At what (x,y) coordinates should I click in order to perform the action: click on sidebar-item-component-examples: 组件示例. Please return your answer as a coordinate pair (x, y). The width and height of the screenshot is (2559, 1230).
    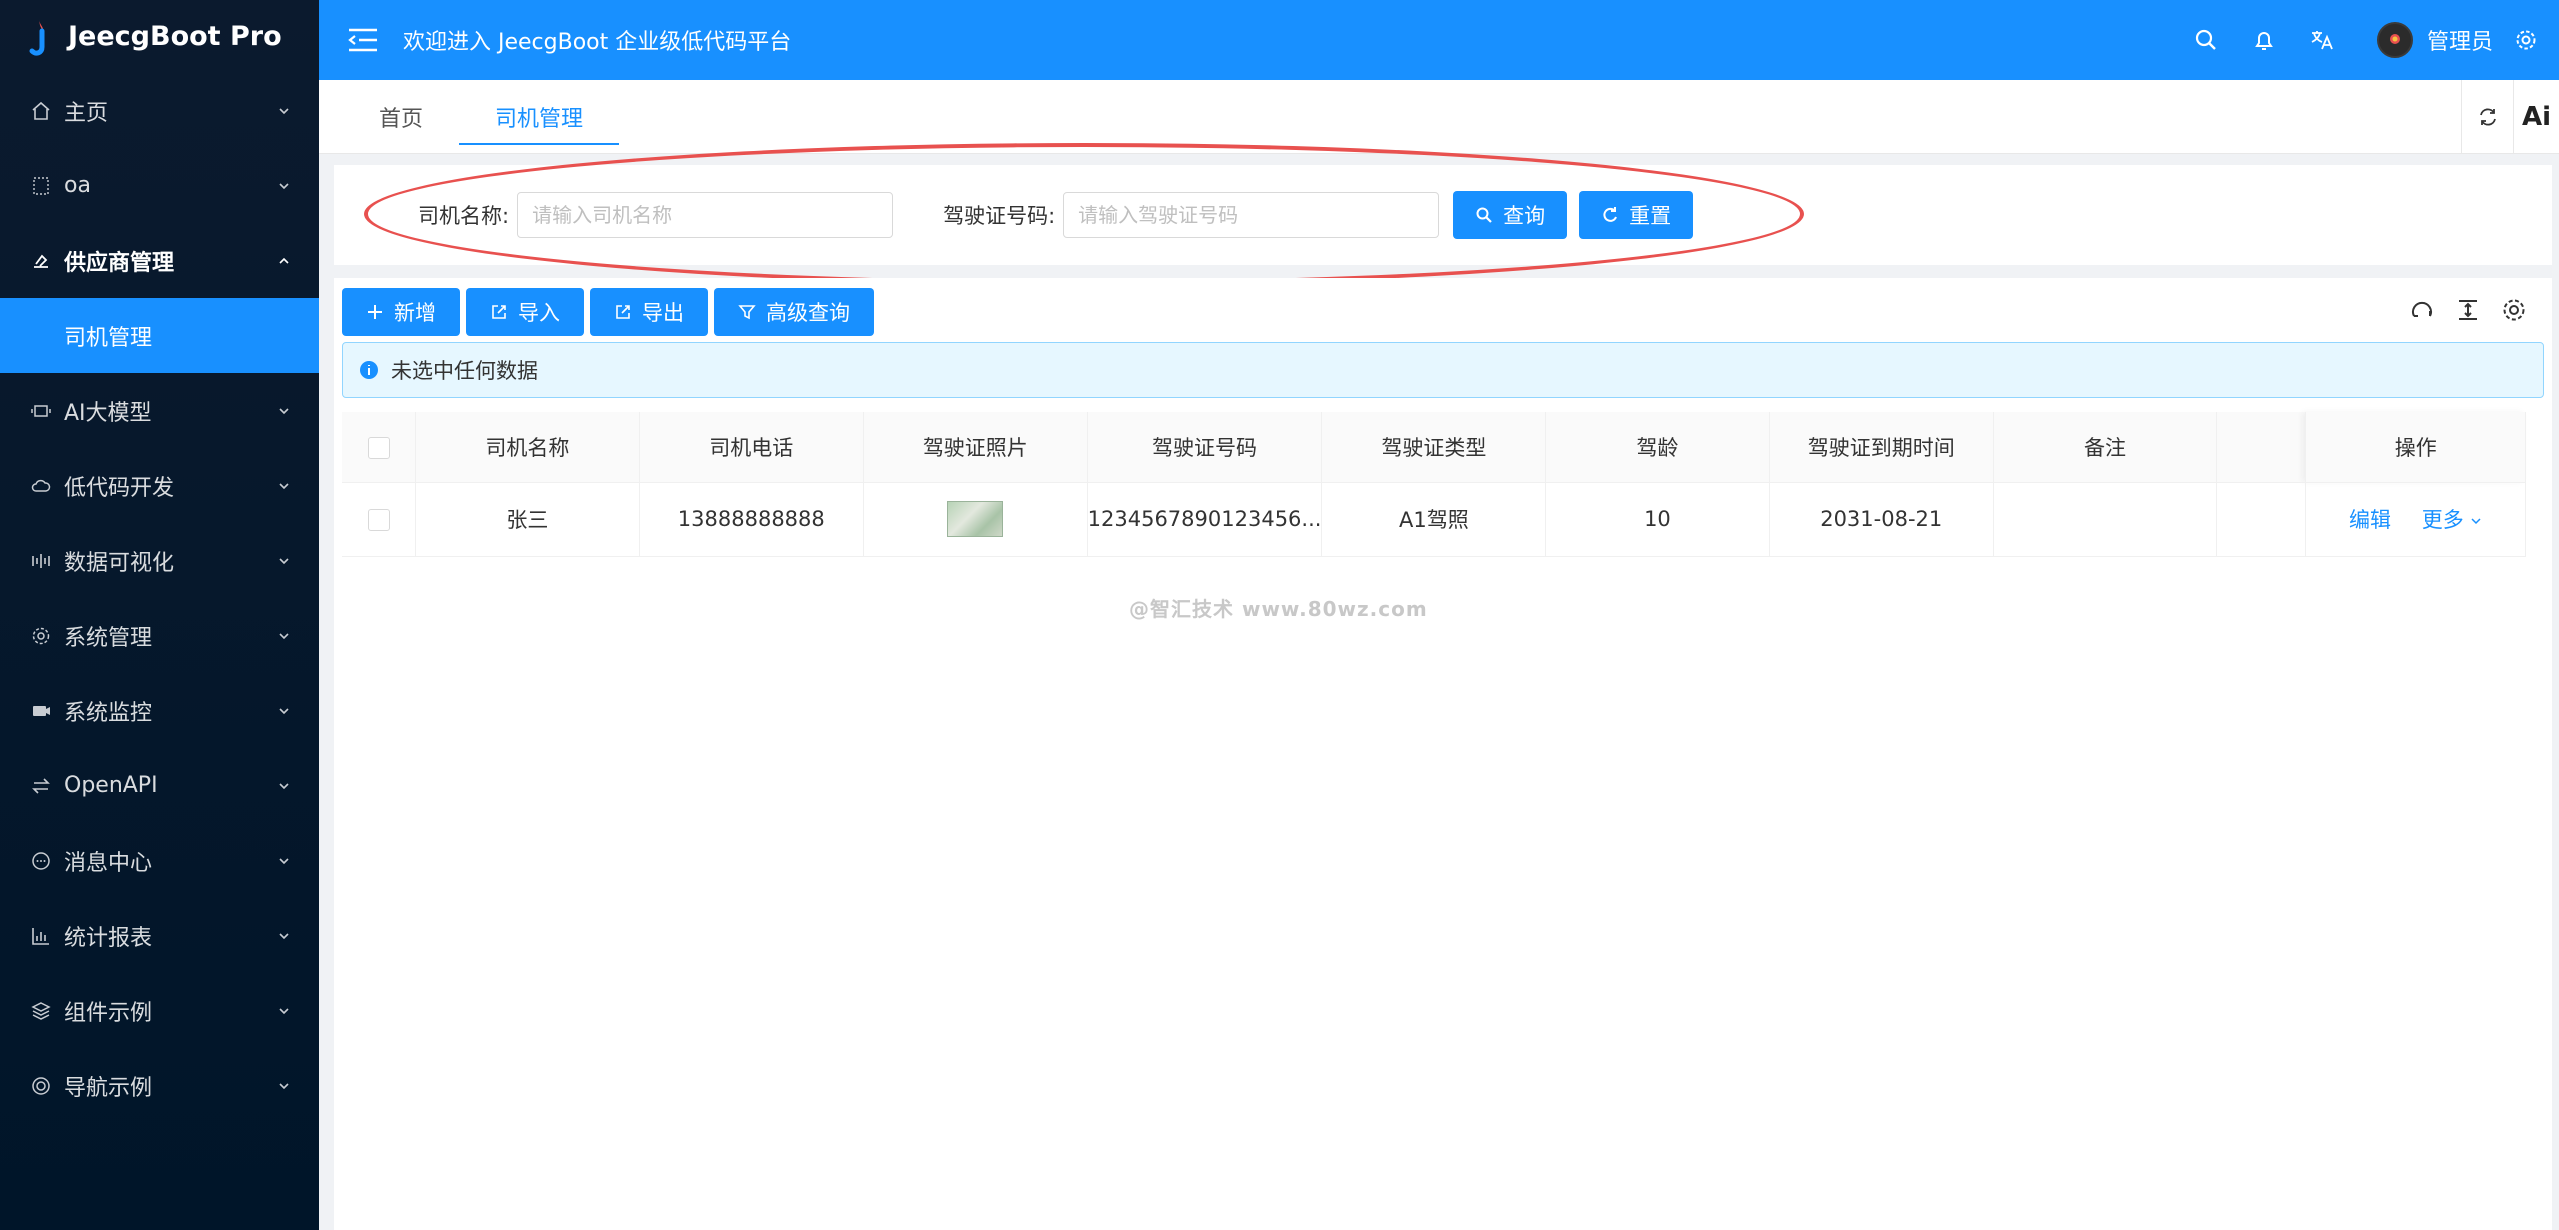
    Looking at the image, I should click on (159, 1010).